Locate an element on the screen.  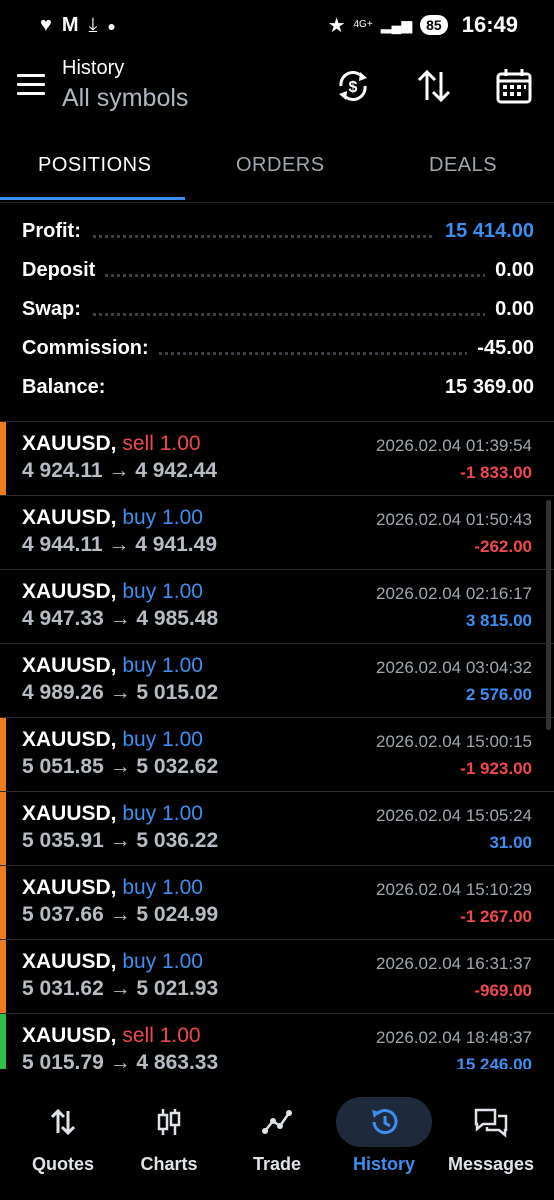
history-tabs: POSITIONS ORDERS DEALS is located at coordinates (277, 171).